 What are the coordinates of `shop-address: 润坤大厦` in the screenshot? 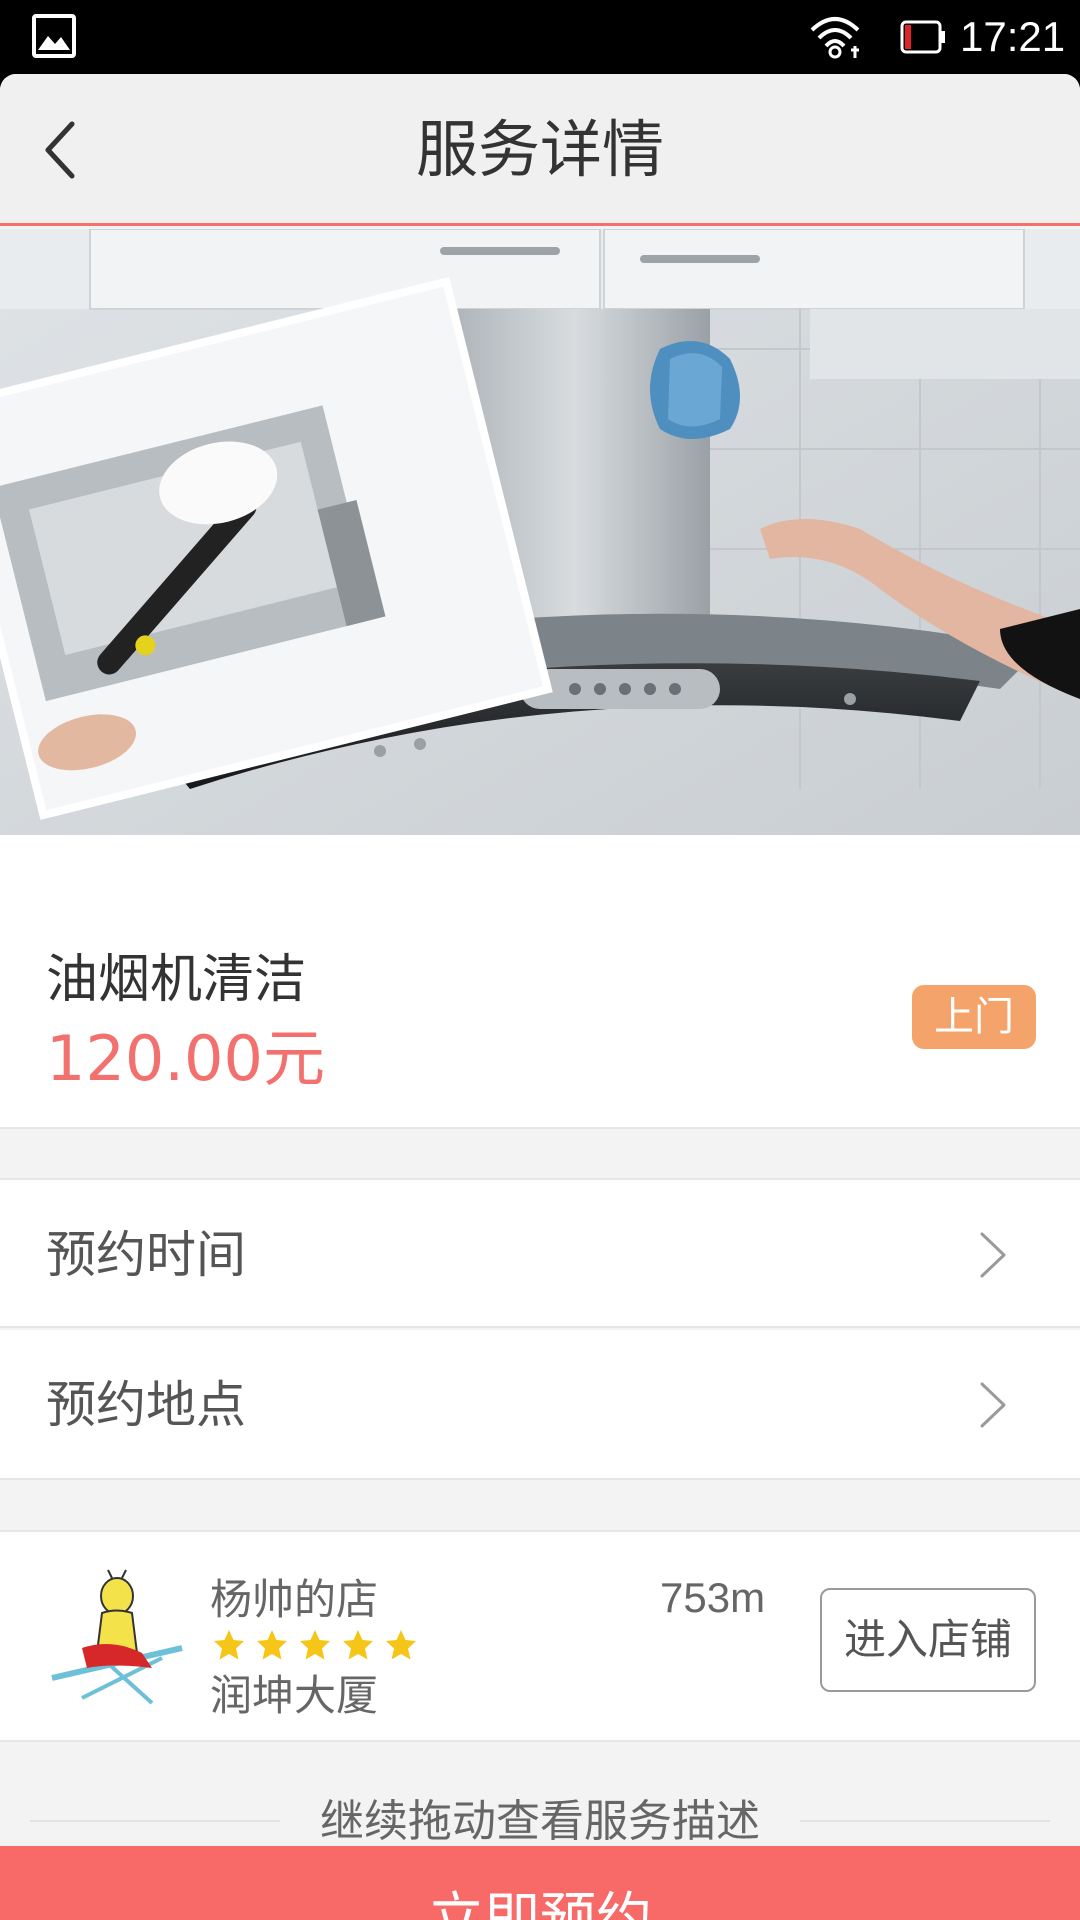 It's located at (294, 1695).